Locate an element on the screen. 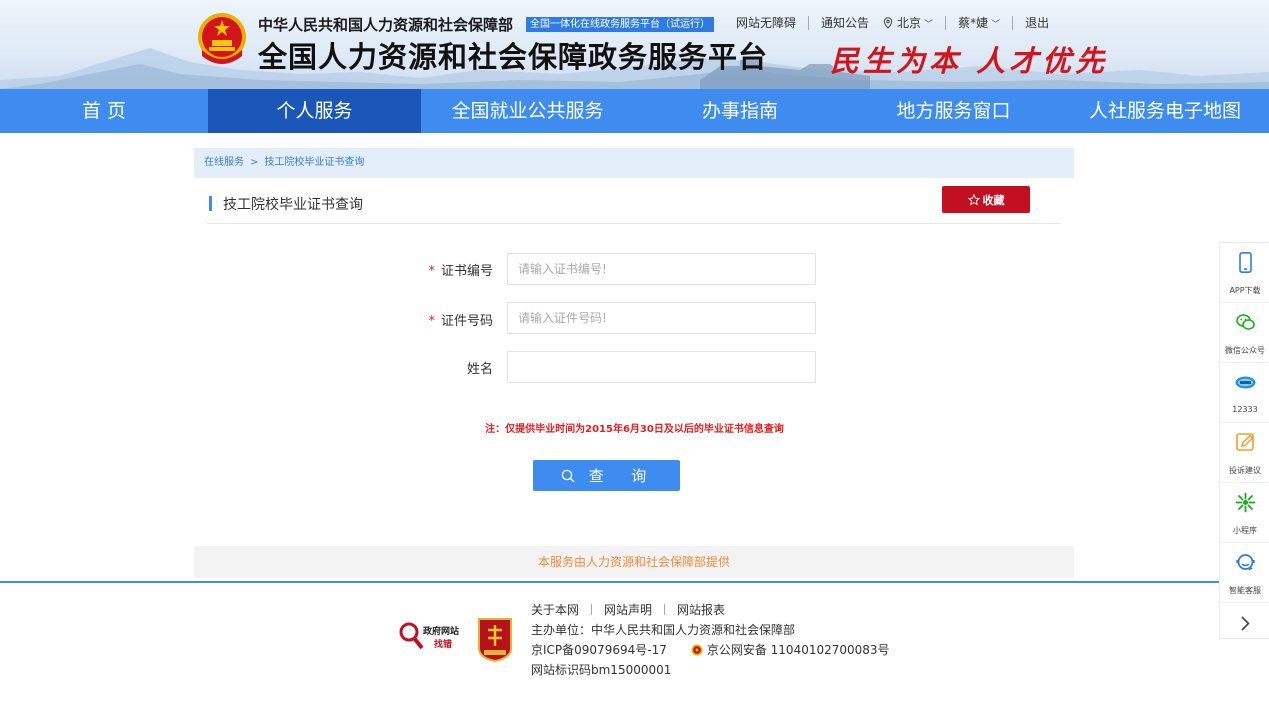  top-links: 网站无障碍 通知公告 北京 ﹀ 蔡*婕 ﹀ 退出 is located at coordinates (892, 22).